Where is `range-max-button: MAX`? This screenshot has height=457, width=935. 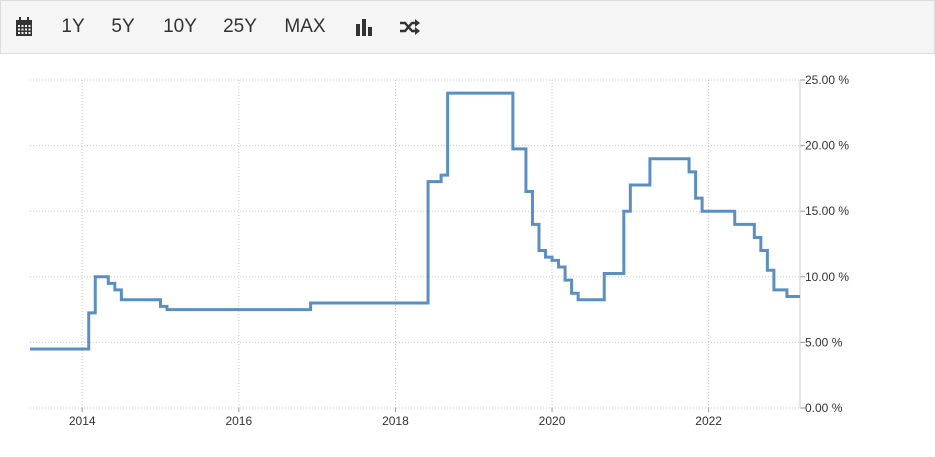 range-max-button: MAX is located at coordinates (305, 27).